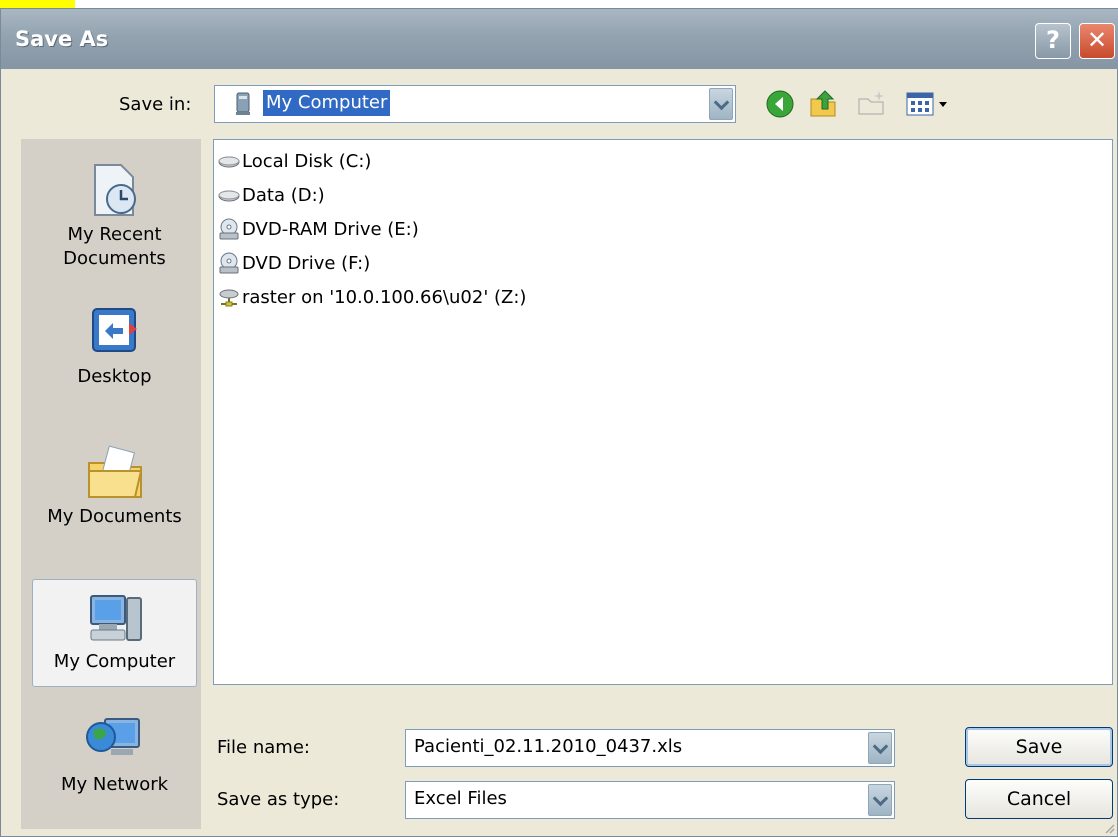 This screenshot has height=837, width=1118. I want to click on list-item: DVD Drive (F:), so click(294, 263).